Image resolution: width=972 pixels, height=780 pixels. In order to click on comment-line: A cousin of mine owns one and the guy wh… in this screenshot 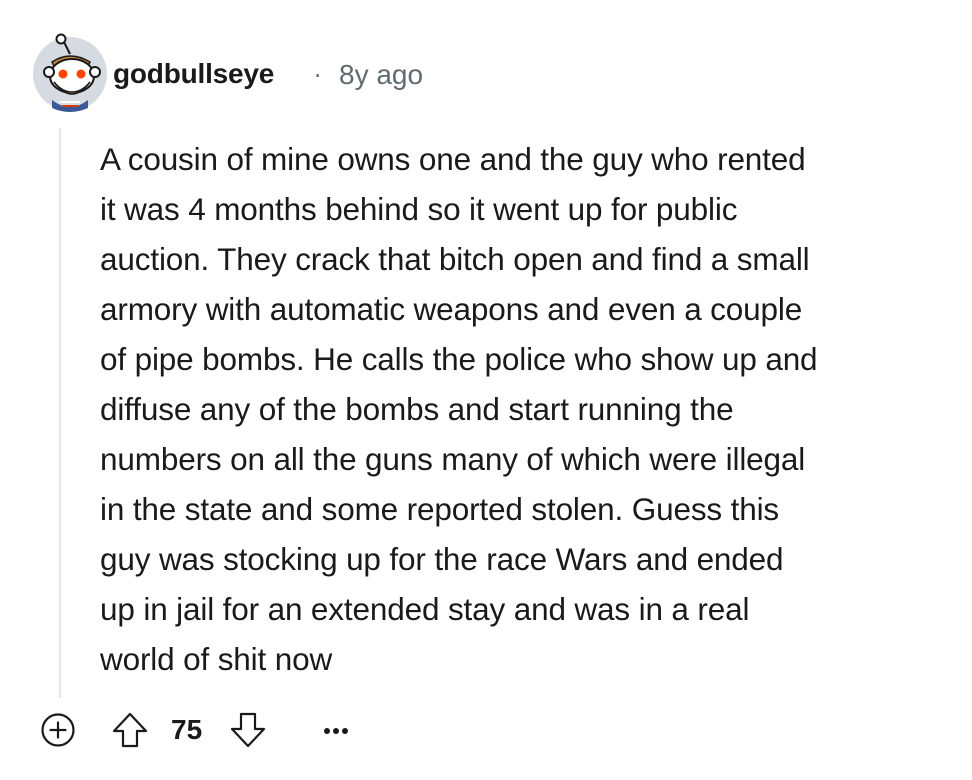, I will do `click(453, 159)`.